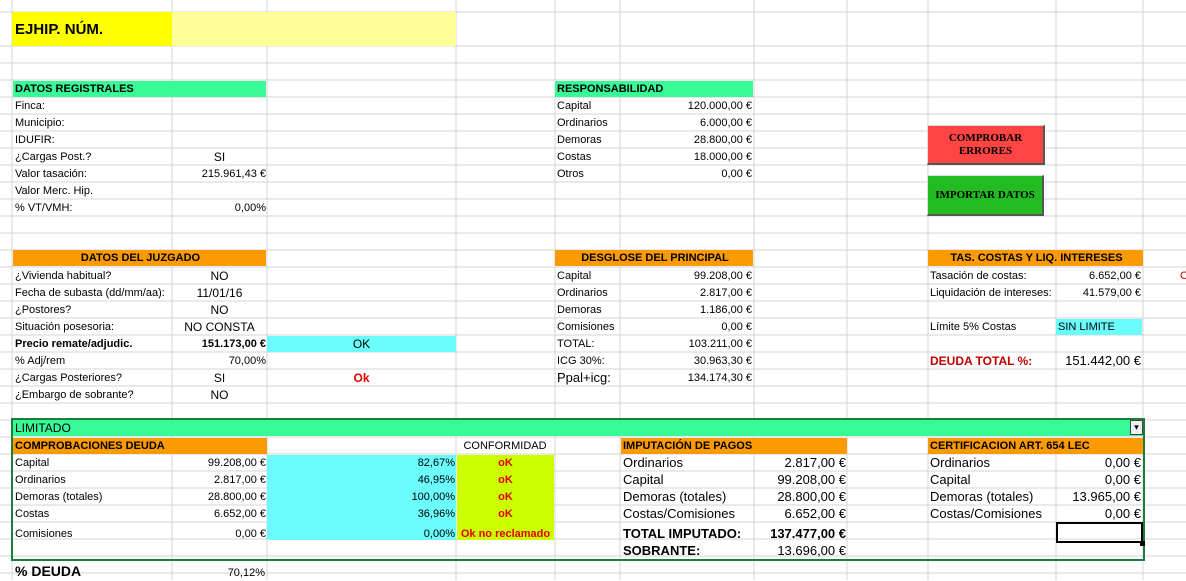 Image resolution: width=1186 pixels, height=581 pixels. What do you see at coordinates (1091, 276) in the screenshot?
I see `tasacion-value: 6.652,00 €` at bounding box center [1091, 276].